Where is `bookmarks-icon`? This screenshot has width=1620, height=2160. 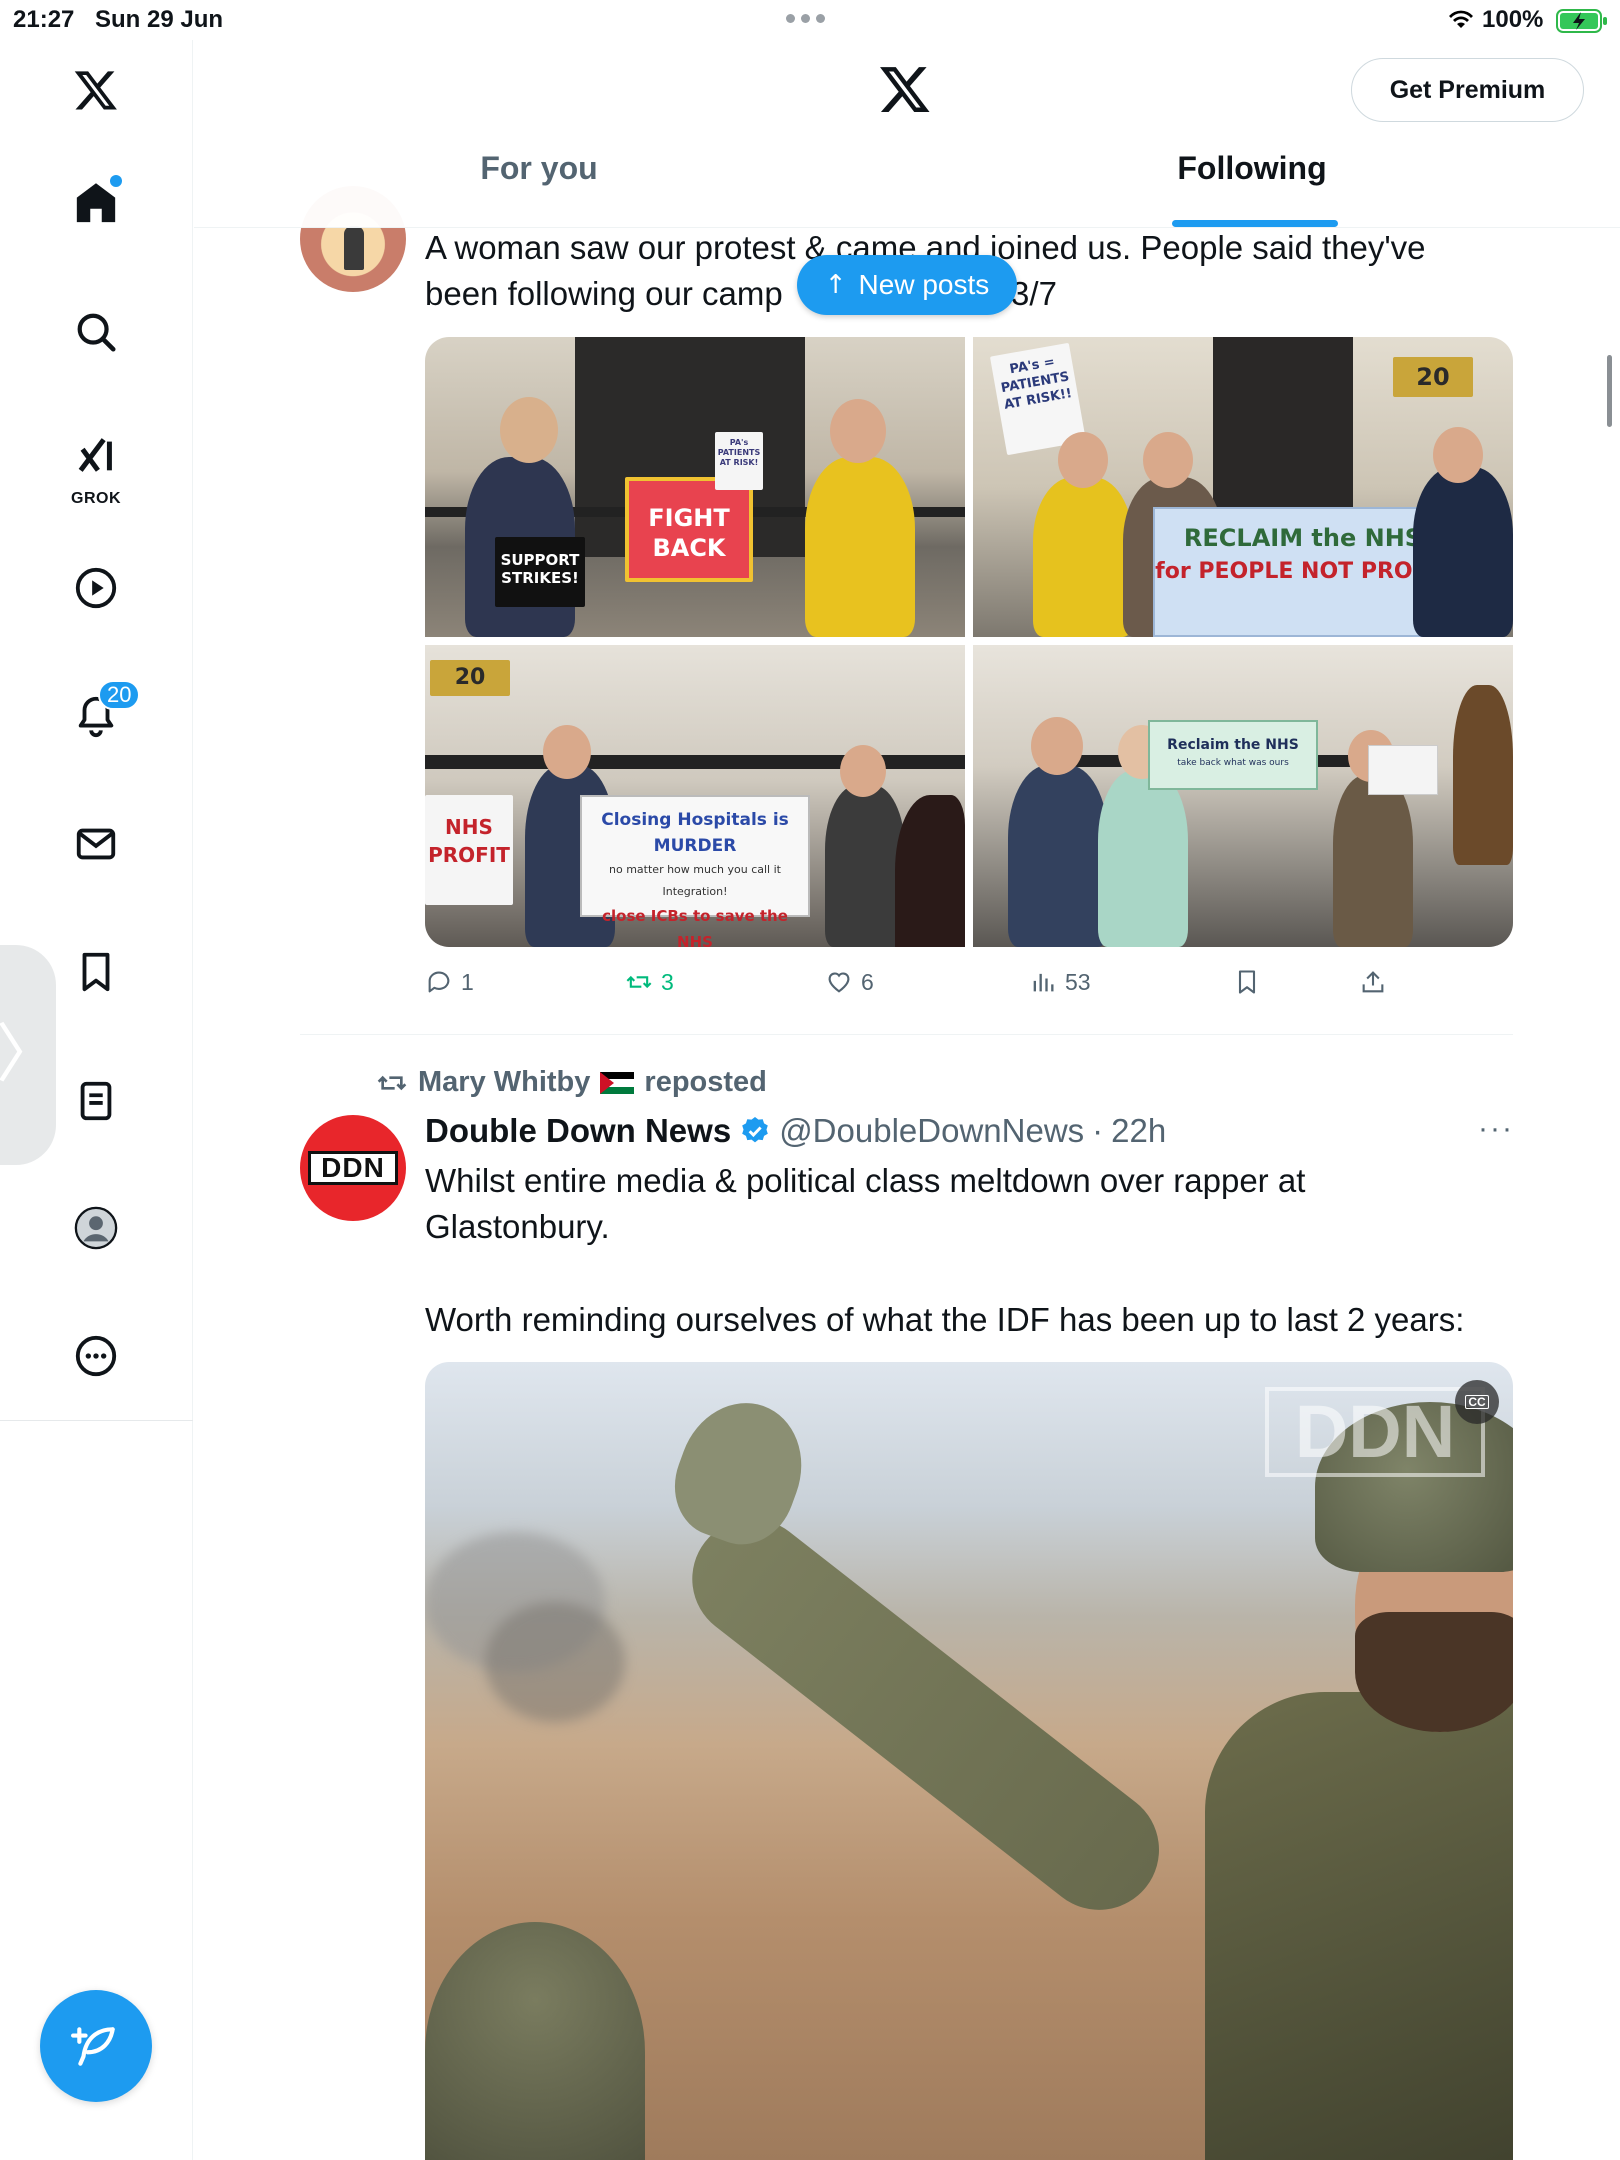 bookmarks-icon is located at coordinates (96, 972).